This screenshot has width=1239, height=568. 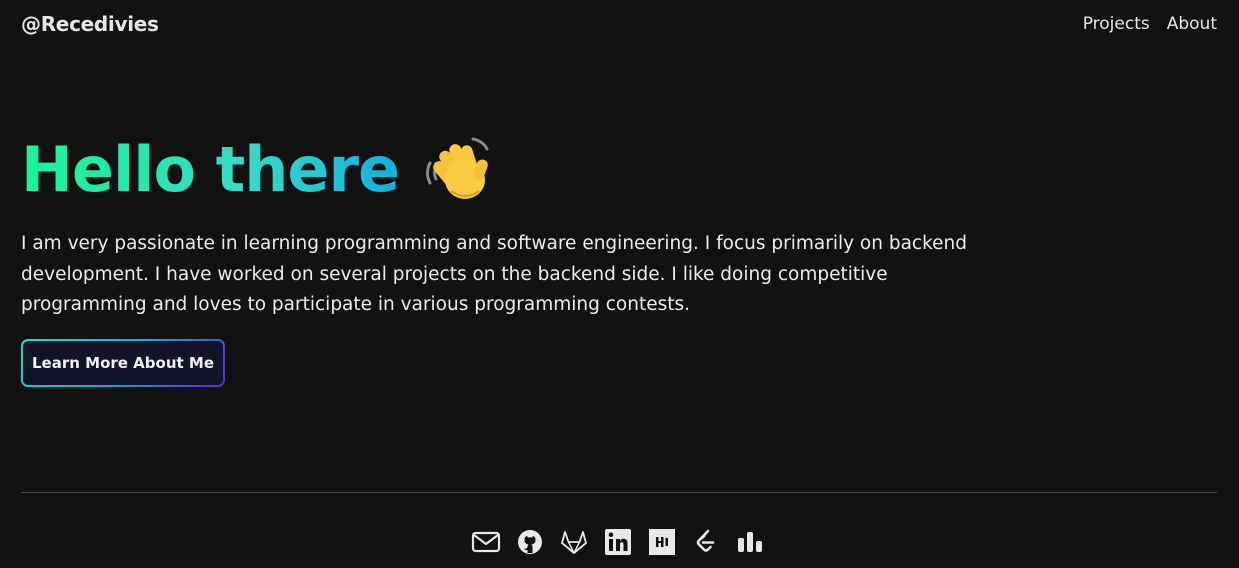 I want to click on social-links, so click(x=618, y=542).